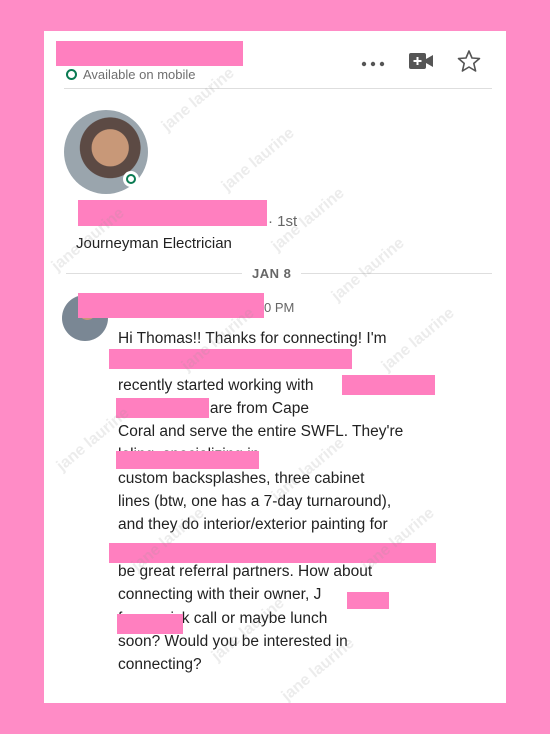  What do you see at coordinates (469, 63) in the screenshot?
I see `star-icon` at bounding box center [469, 63].